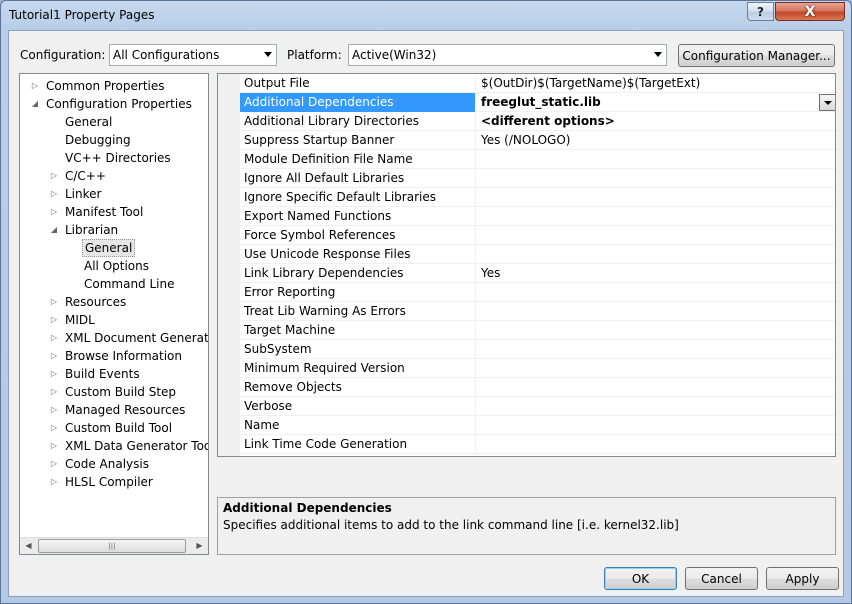 The height and width of the screenshot is (604, 852). What do you see at coordinates (526, 477) in the screenshot?
I see `grid-separator` at bounding box center [526, 477].